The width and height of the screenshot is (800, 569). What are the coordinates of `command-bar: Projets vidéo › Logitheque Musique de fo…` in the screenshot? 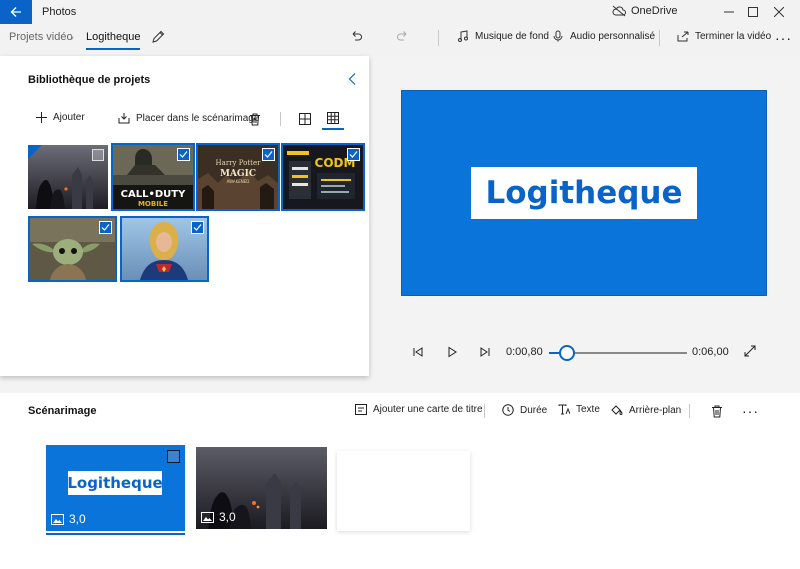 It's located at (400, 40).